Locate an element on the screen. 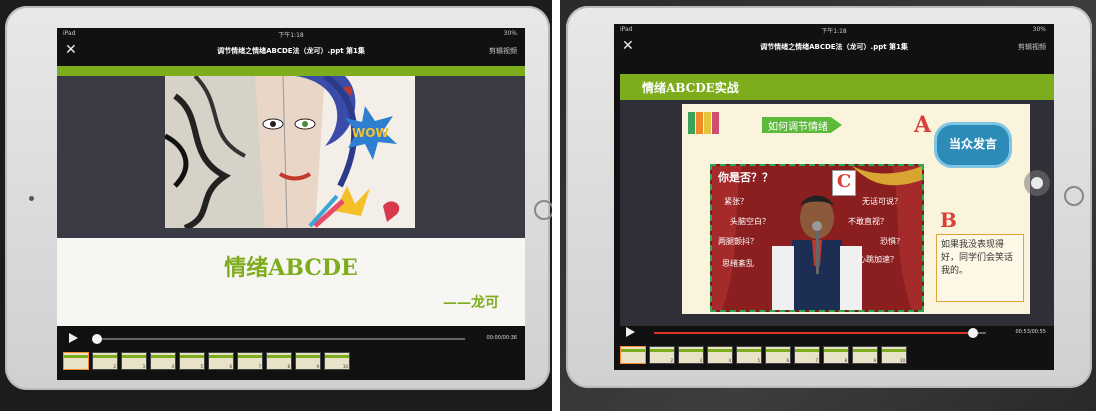 This screenshot has height=411, width=1096. symptom-word: 心跳加速？ is located at coordinates (878, 259).